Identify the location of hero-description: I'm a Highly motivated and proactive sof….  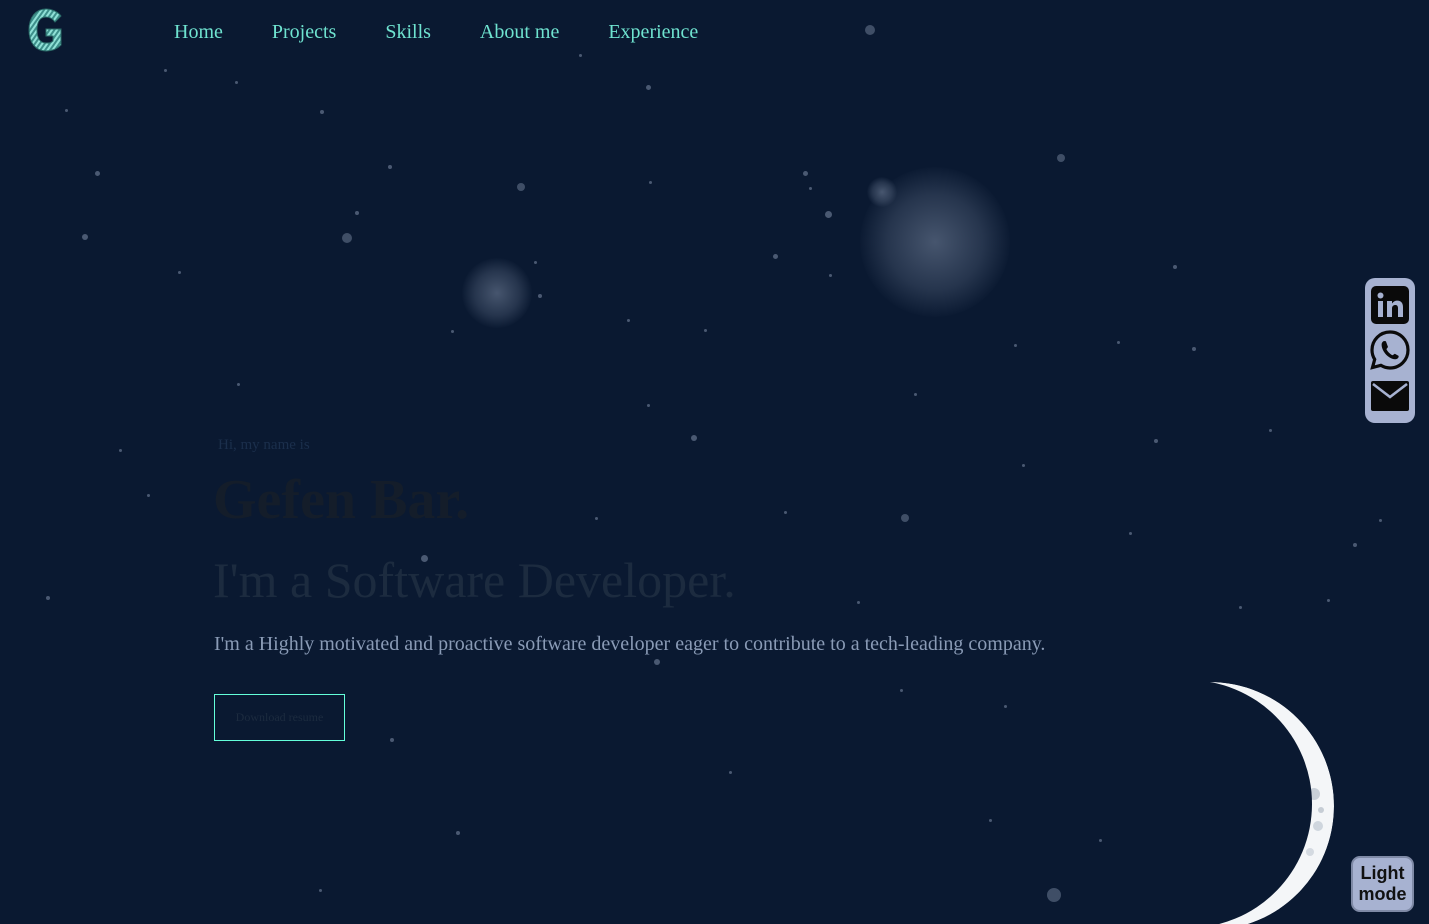
(630, 644).